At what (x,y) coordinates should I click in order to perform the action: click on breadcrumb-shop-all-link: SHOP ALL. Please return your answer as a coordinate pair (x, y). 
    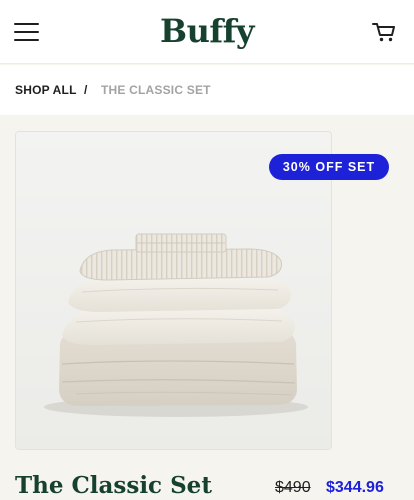
    Looking at the image, I should click on (46, 90).